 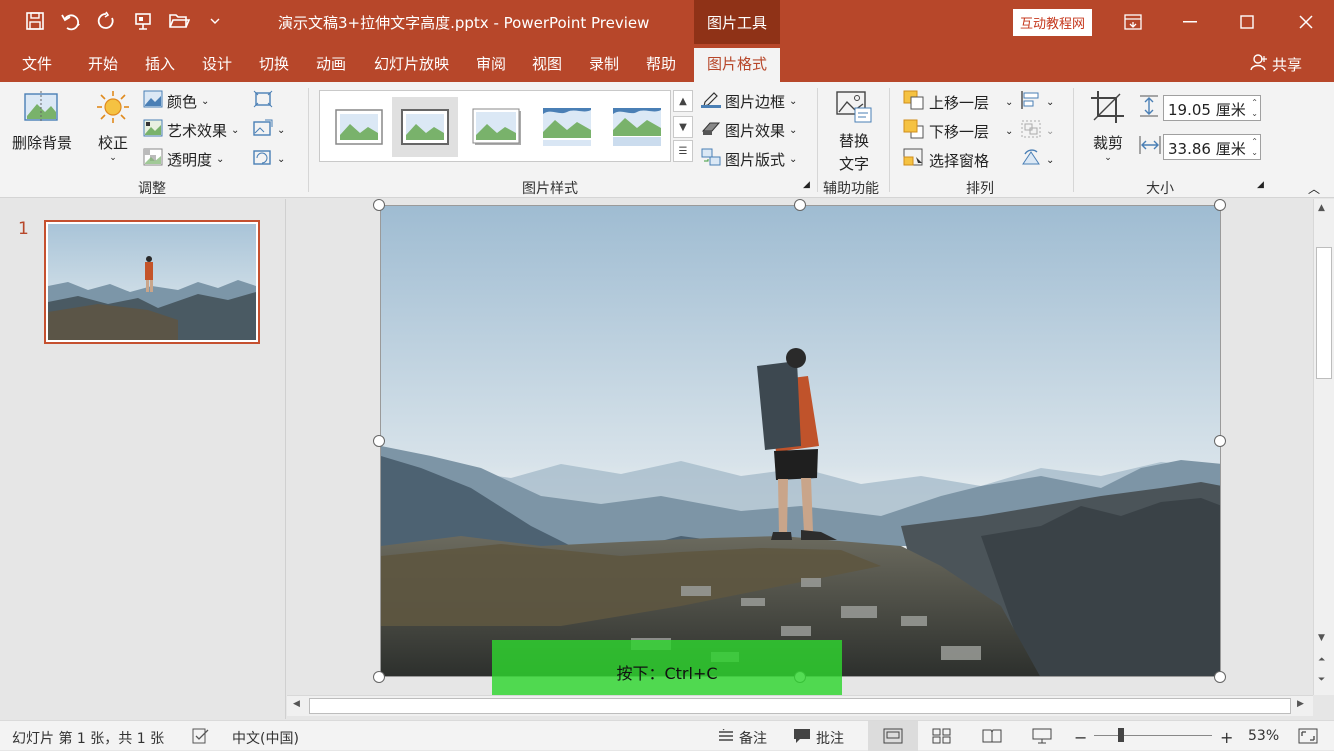 What do you see at coordinates (742, 737) in the screenshot?
I see `notes-button: 备注` at bounding box center [742, 737].